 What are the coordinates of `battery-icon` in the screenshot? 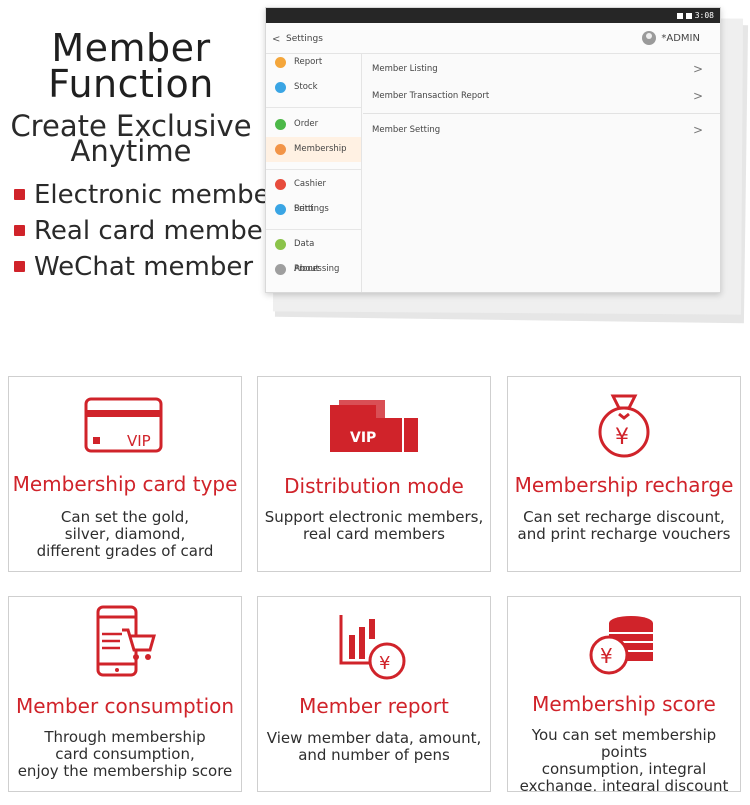 It's located at (688, 15).